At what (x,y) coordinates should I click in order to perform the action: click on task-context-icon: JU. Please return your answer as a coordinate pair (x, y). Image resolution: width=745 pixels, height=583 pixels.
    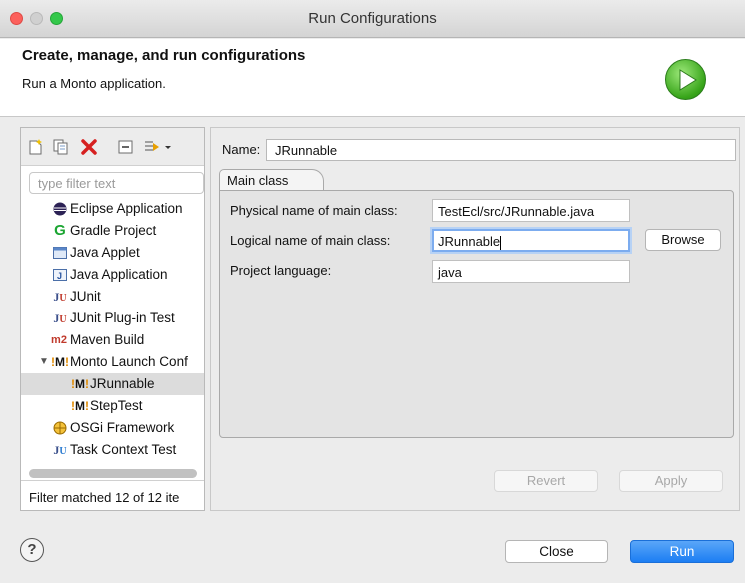
    Looking at the image, I should click on (60, 449).